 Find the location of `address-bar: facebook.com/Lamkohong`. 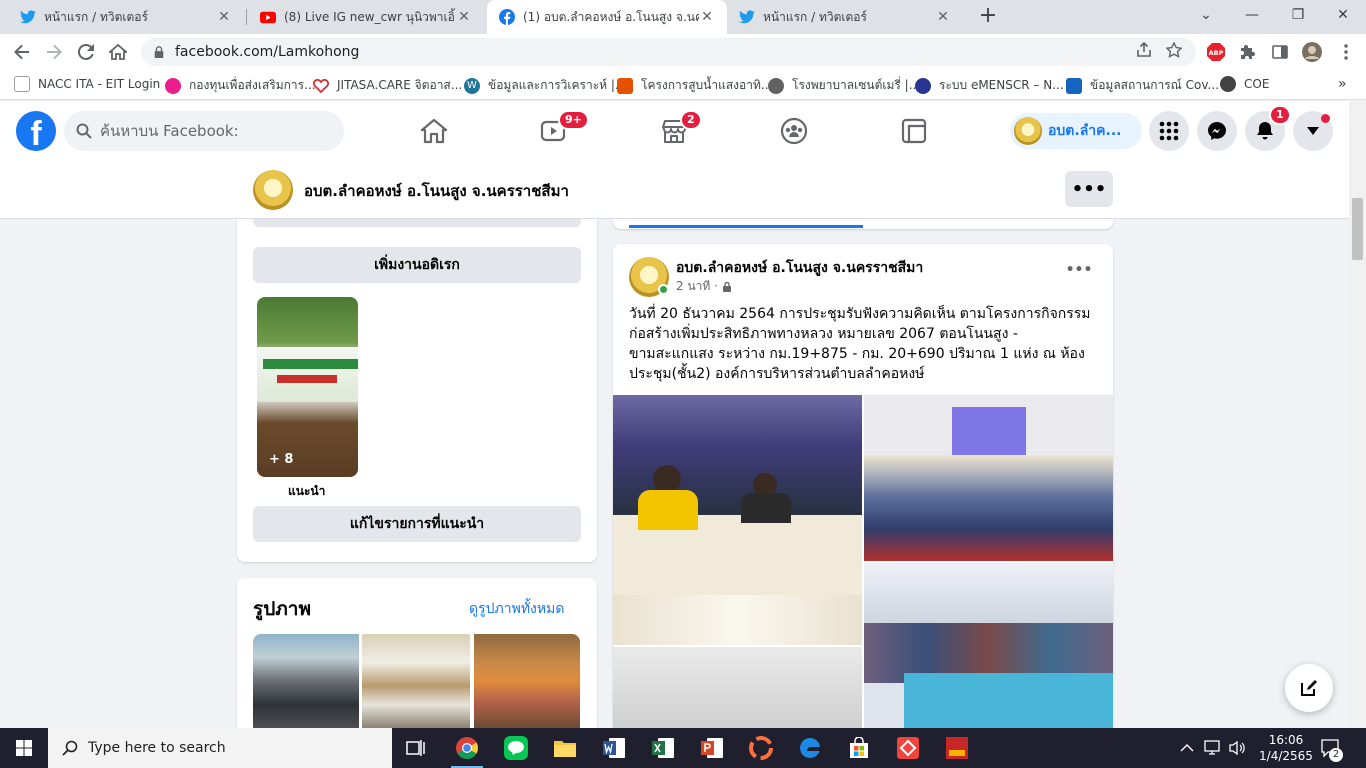

address-bar: facebook.com/Lamkohong is located at coordinates (668, 52).